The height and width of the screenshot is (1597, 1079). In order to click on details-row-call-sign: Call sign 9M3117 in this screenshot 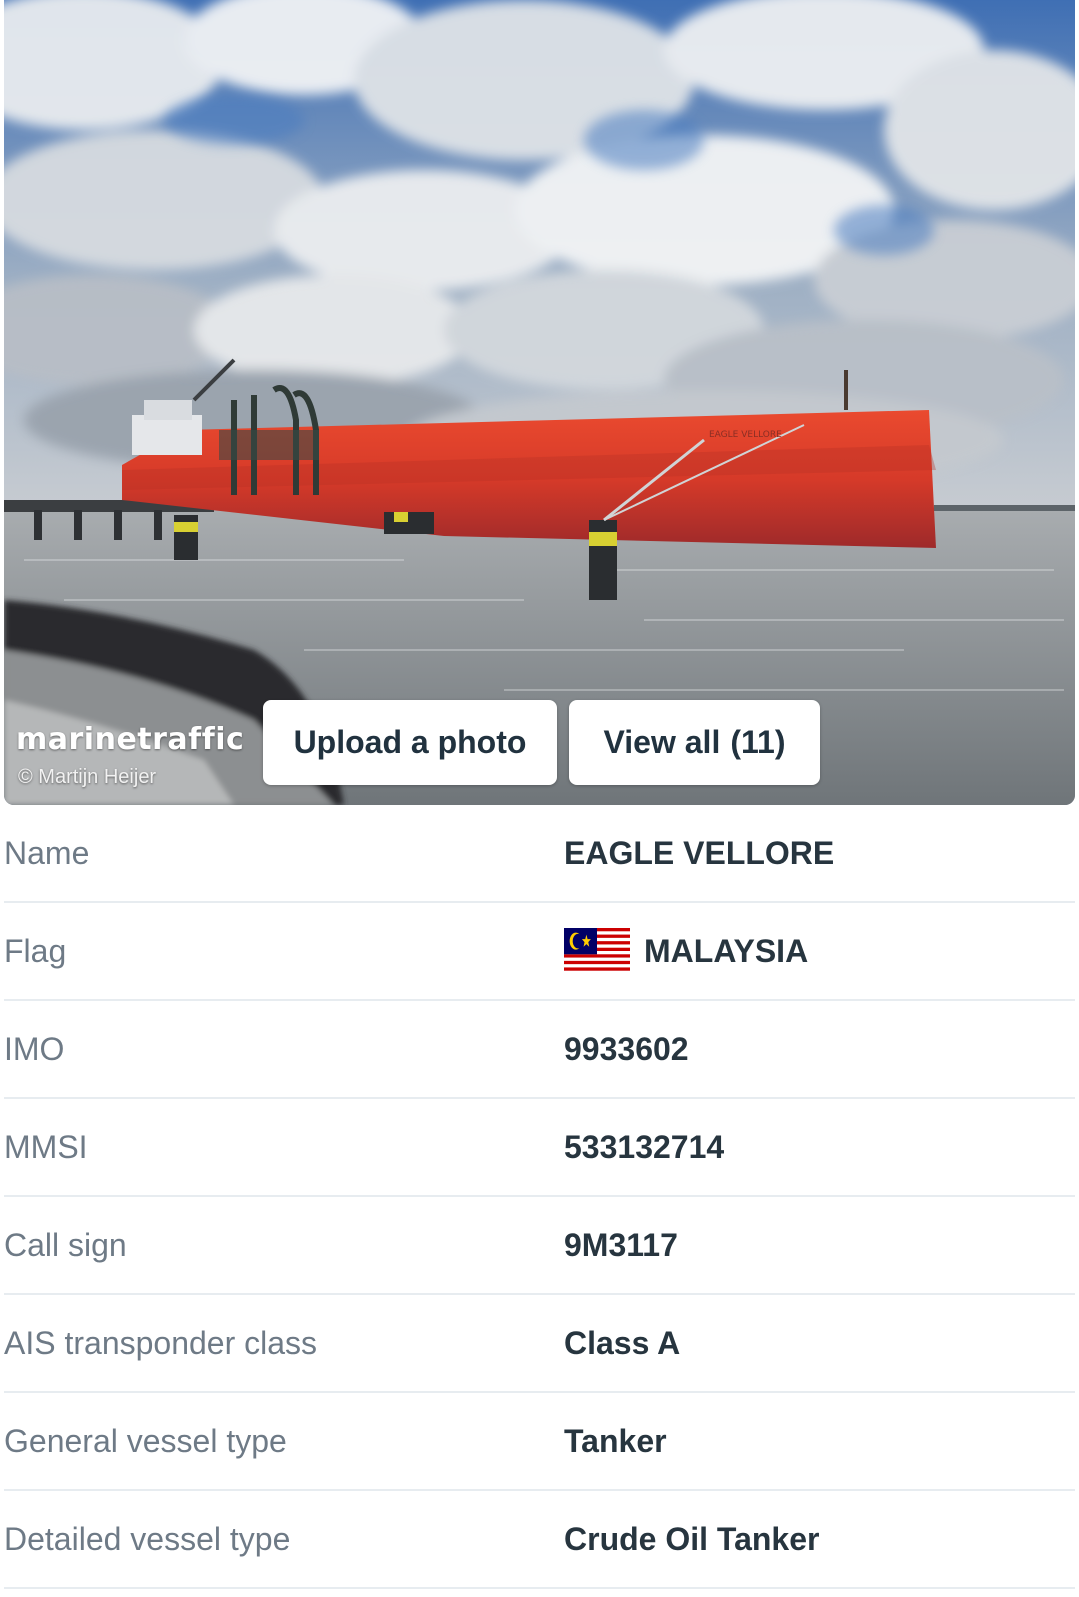, I will do `click(539, 1246)`.